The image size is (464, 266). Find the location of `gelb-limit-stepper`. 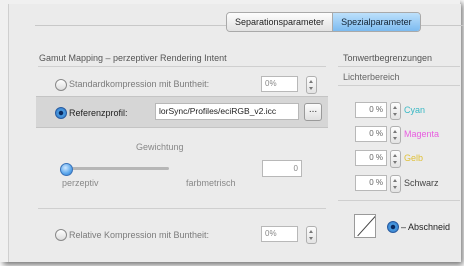

gelb-limit-stepper is located at coordinates (395, 159).